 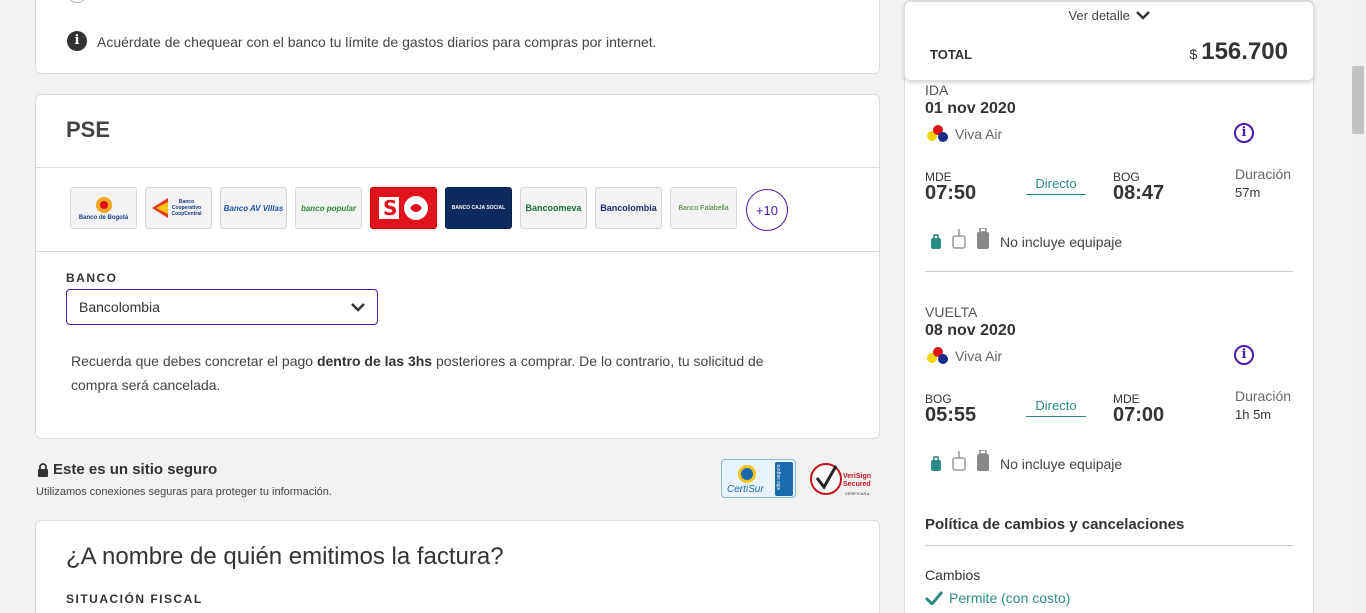 What do you see at coordinates (840, 479) in the screenshot?
I see `verisign-logo-icon: VeriSign Secured VERIFICAR ▸` at bounding box center [840, 479].